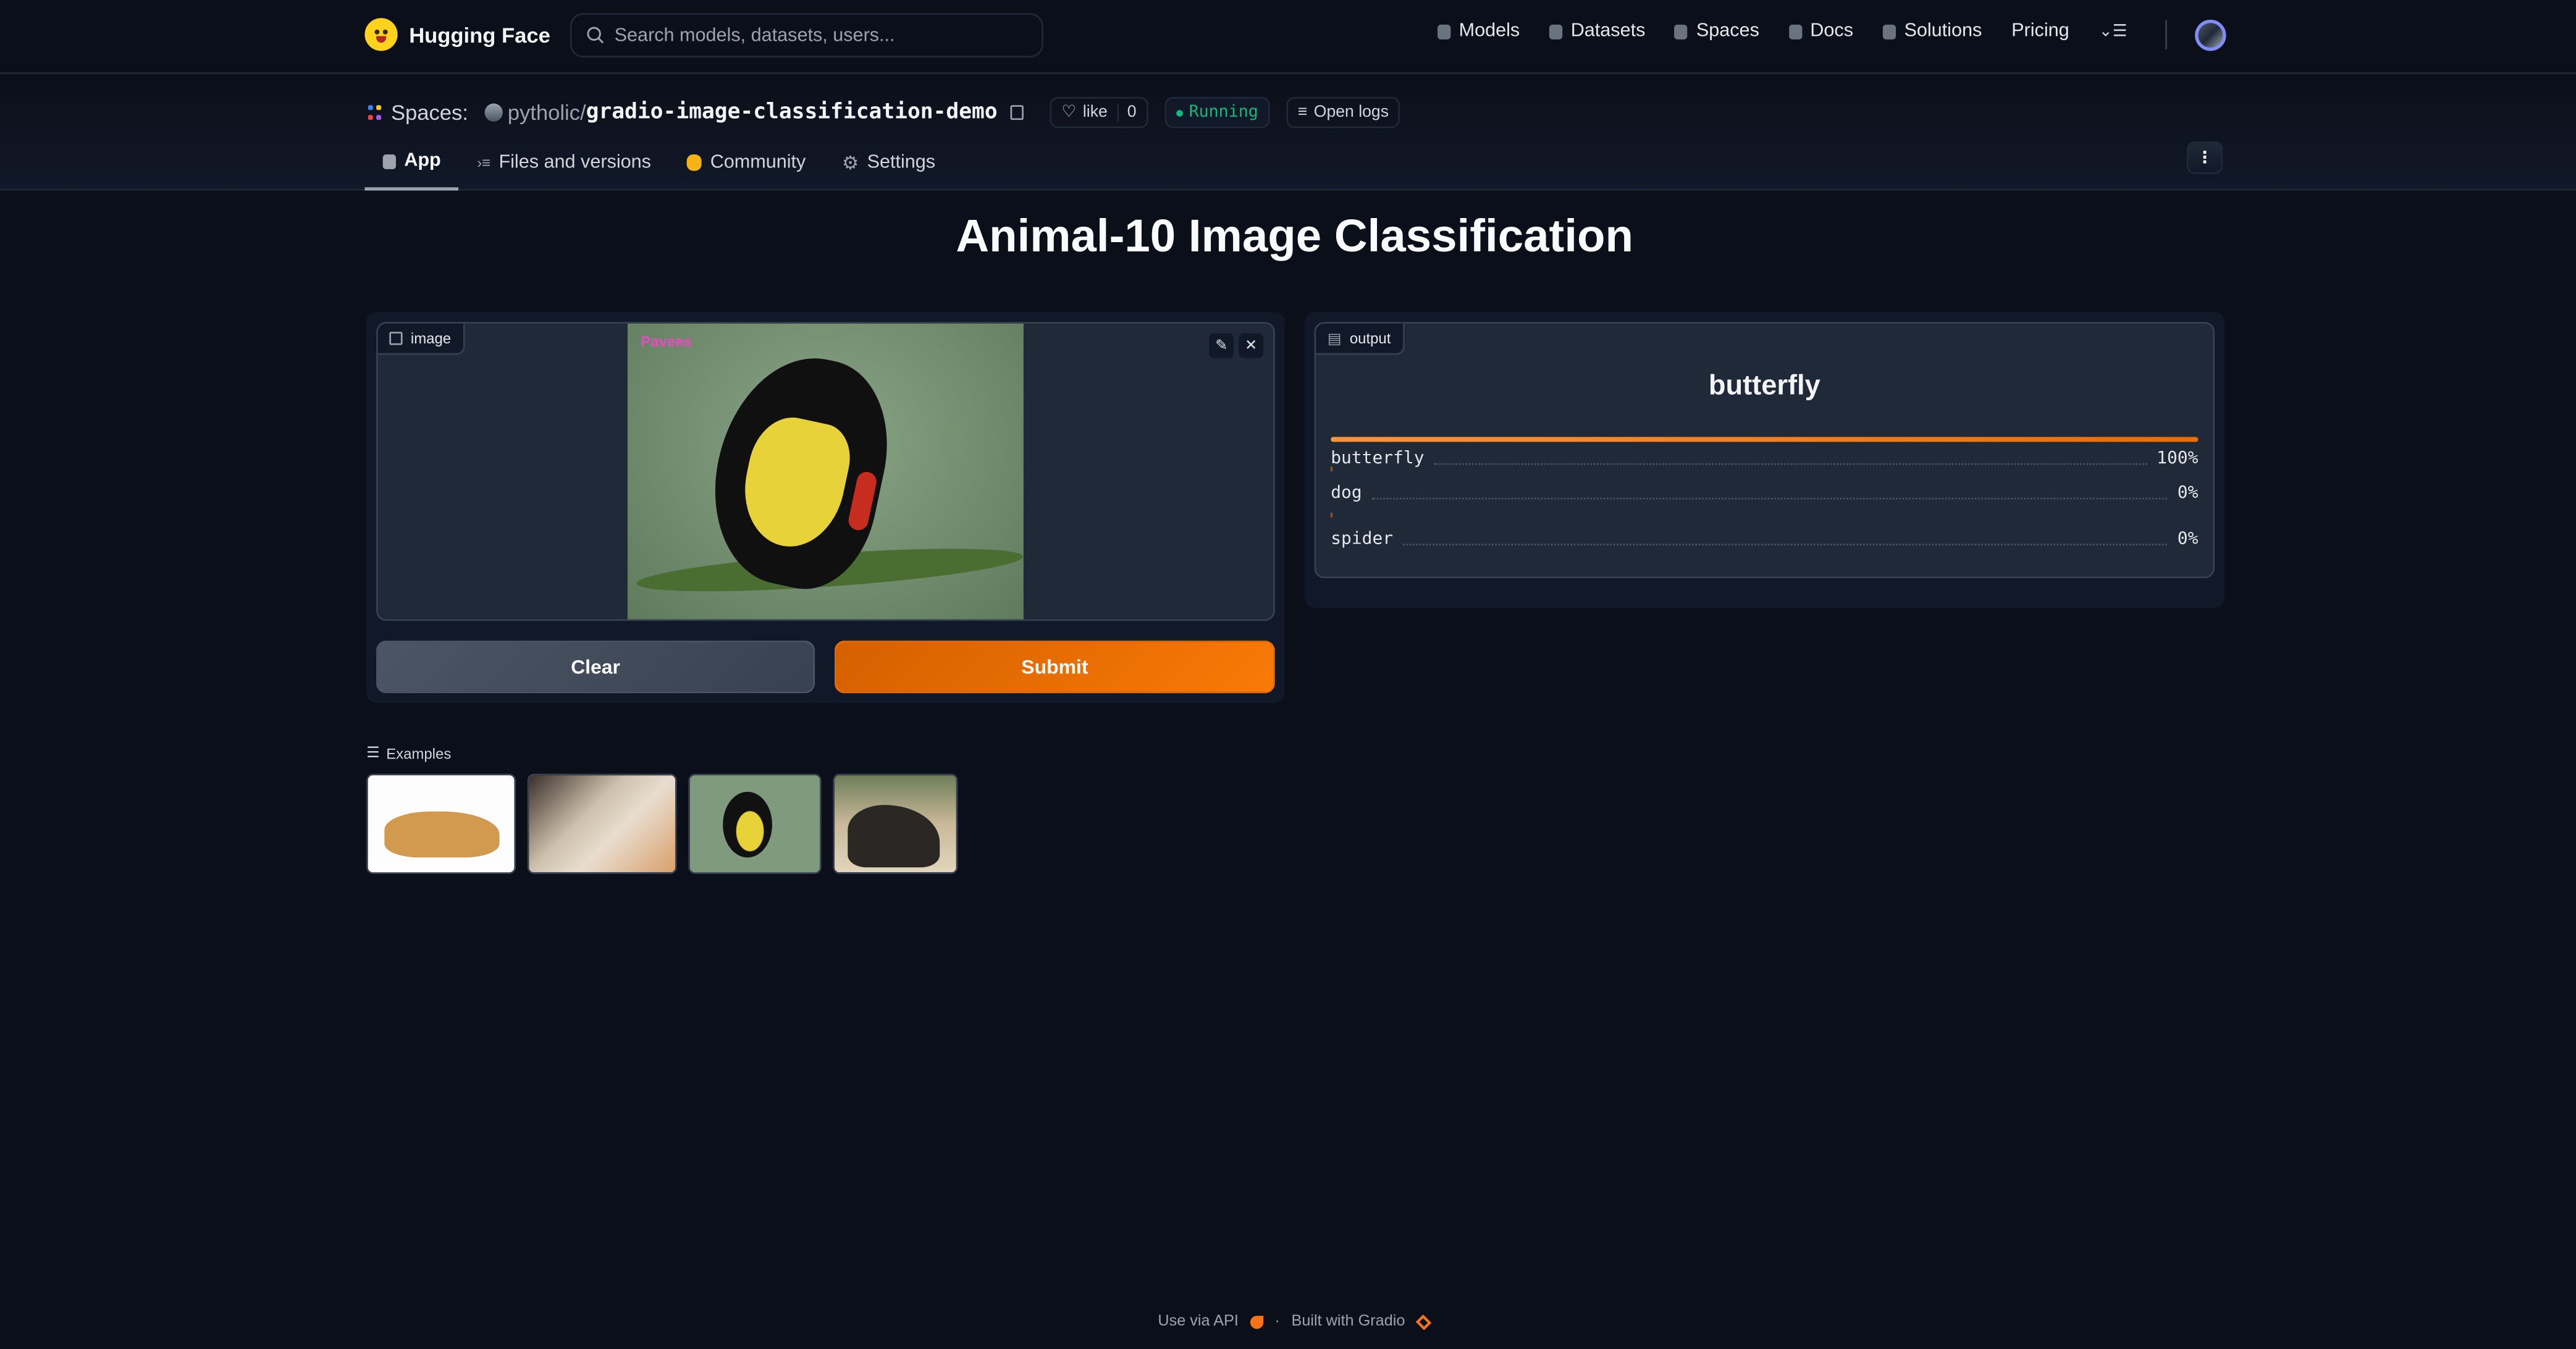 Image resolution: width=2576 pixels, height=1349 pixels. I want to click on book-icon, so click(1795, 31).